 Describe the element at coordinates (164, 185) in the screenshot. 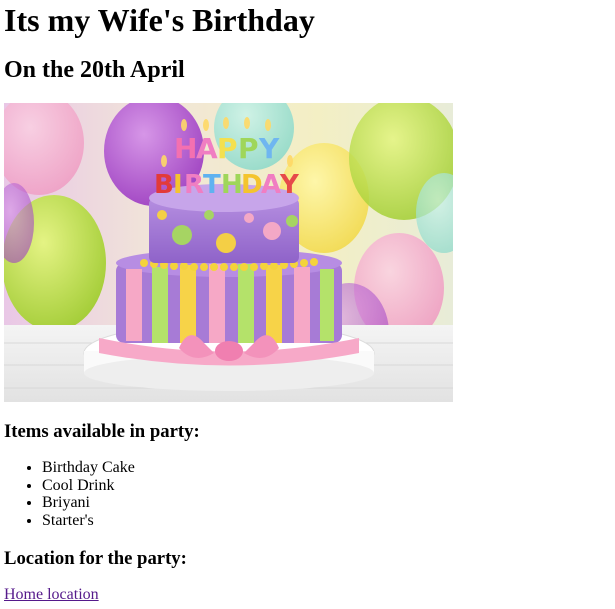

I see `svg-text: B` at that location.